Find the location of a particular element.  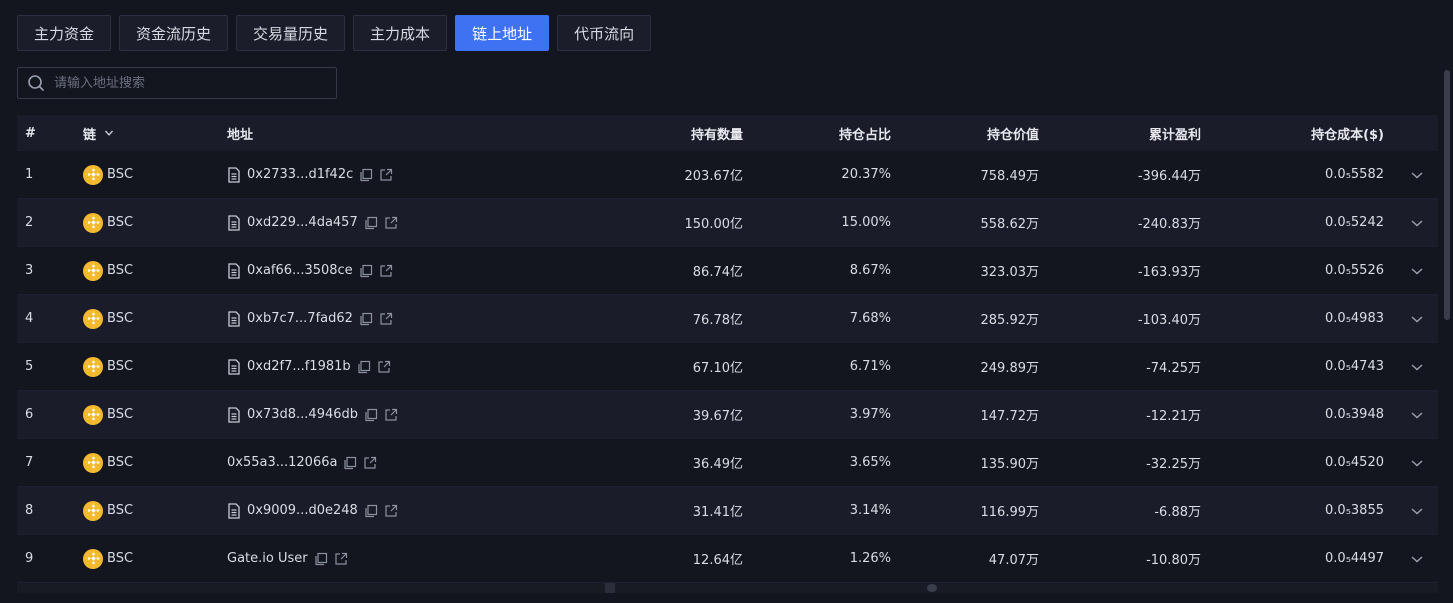

tab-onchain-address: 链上地址 is located at coordinates (502, 33).